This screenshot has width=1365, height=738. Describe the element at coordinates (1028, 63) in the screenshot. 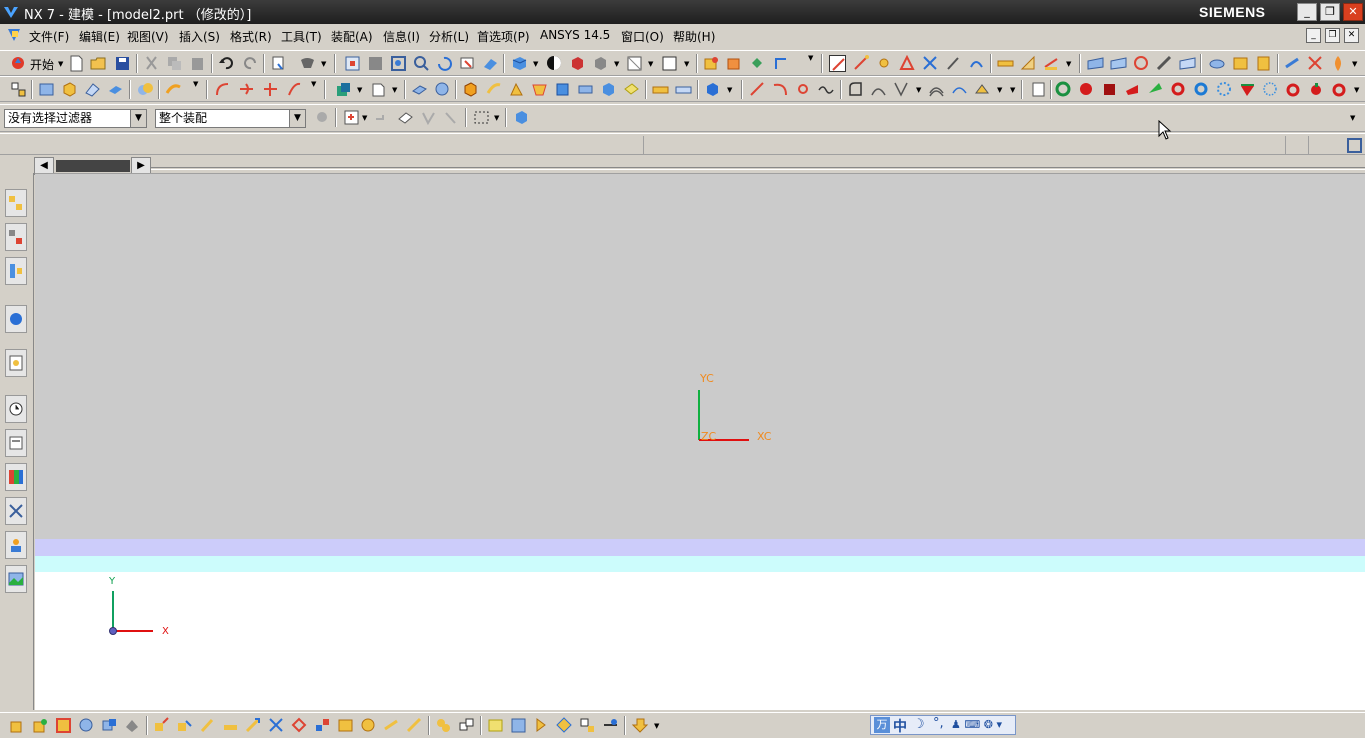

I see `measure-angle-icon` at that location.